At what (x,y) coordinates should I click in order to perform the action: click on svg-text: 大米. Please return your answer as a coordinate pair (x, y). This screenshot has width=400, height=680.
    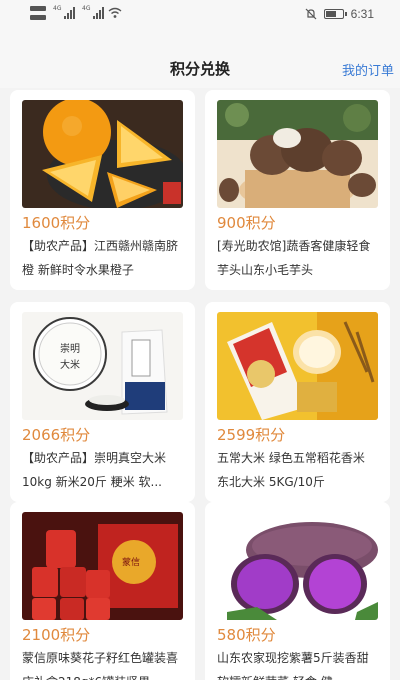
    Looking at the image, I should click on (70, 364).